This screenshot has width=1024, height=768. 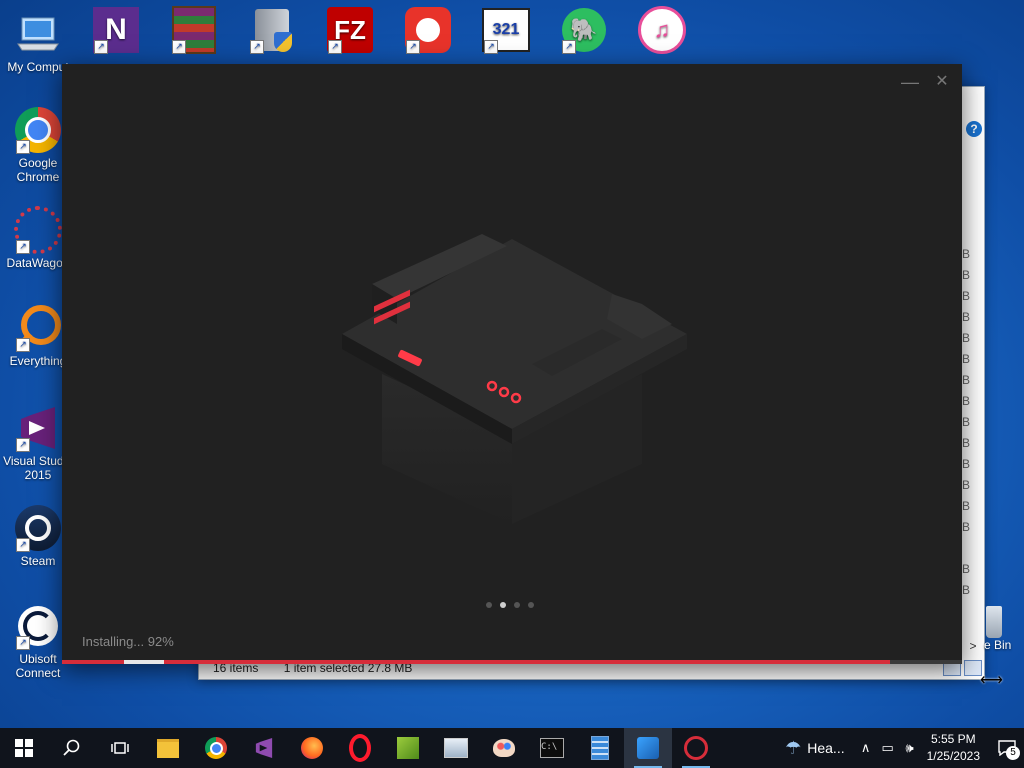 I want to click on progress-fill, so click(x=476, y=662).